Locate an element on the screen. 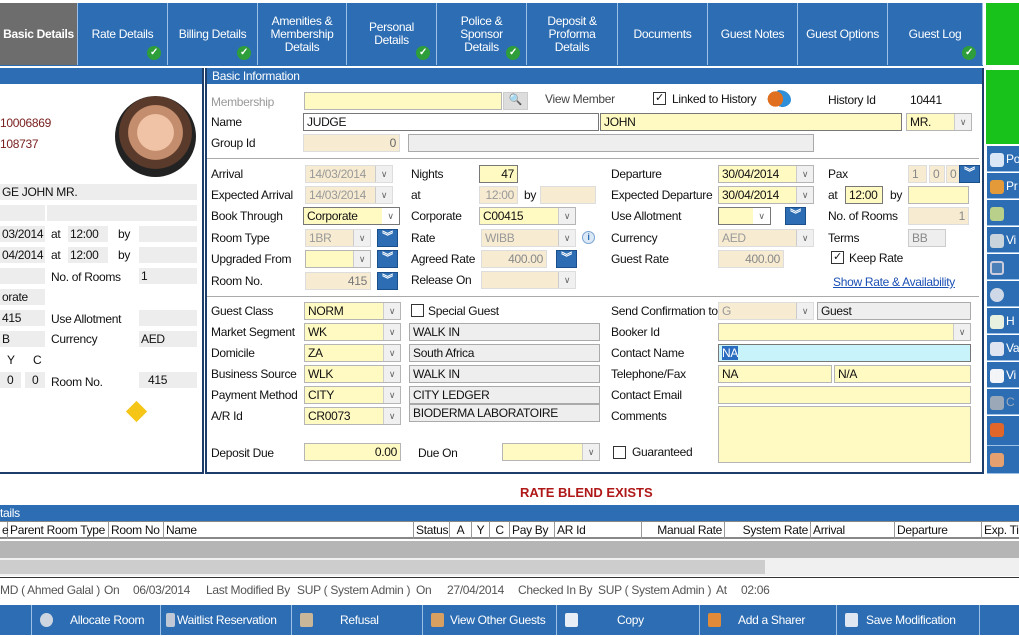 This screenshot has width=1019, height=637. telephone-input: NA is located at coordinates (775, 374).